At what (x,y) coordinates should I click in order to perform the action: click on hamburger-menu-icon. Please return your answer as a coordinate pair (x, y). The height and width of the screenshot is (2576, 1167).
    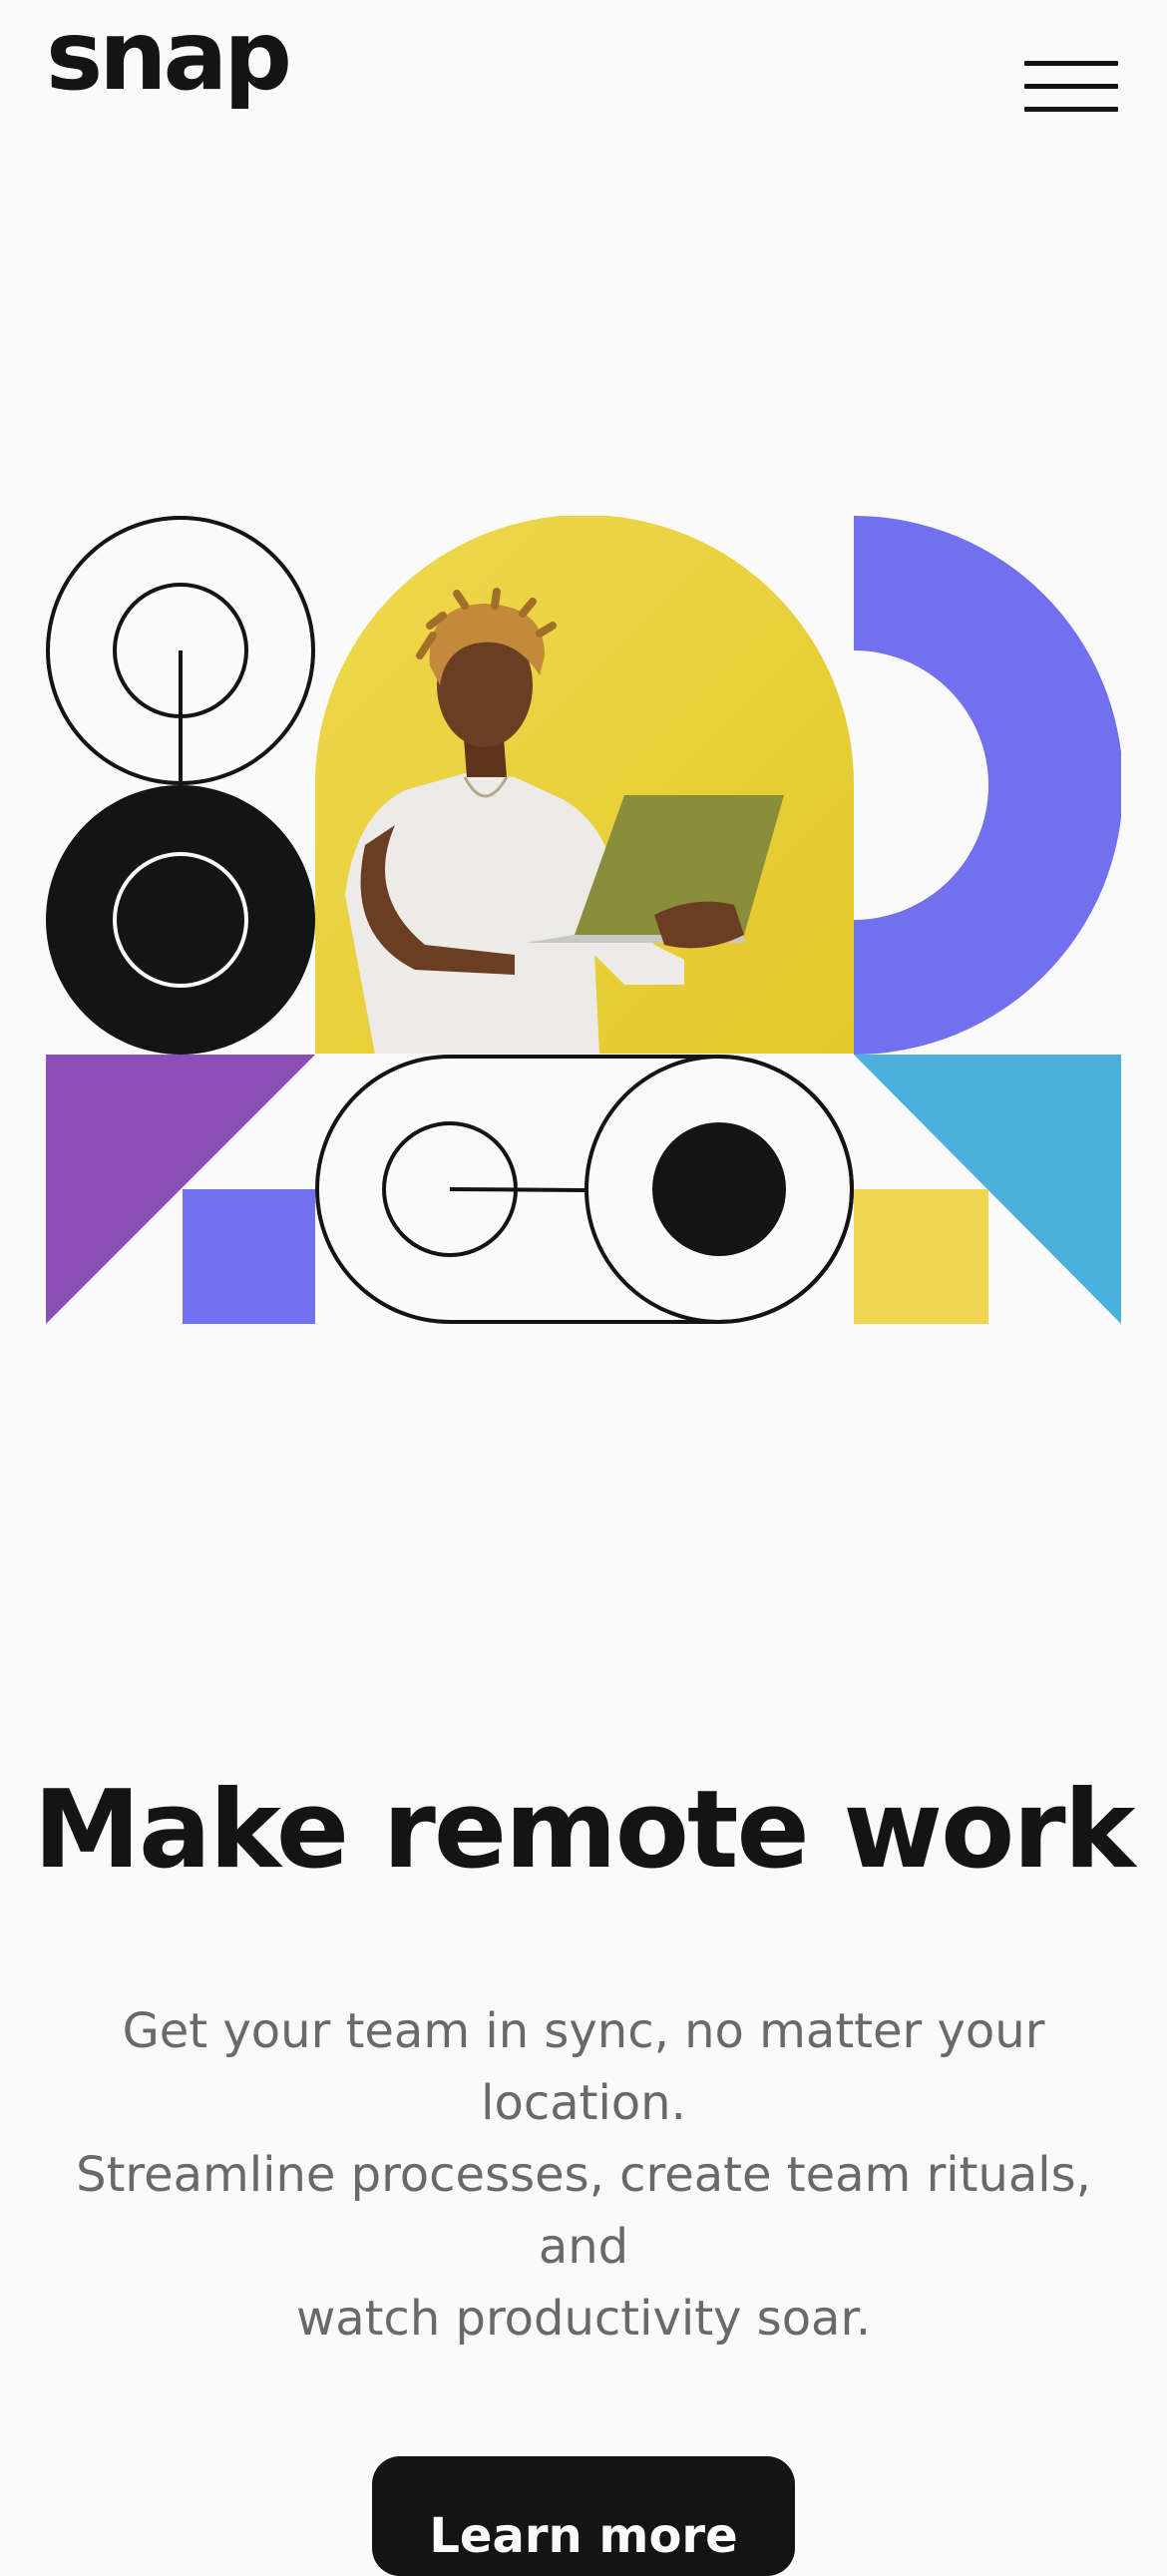
    Looking at the image, I should click on (1071, 88).